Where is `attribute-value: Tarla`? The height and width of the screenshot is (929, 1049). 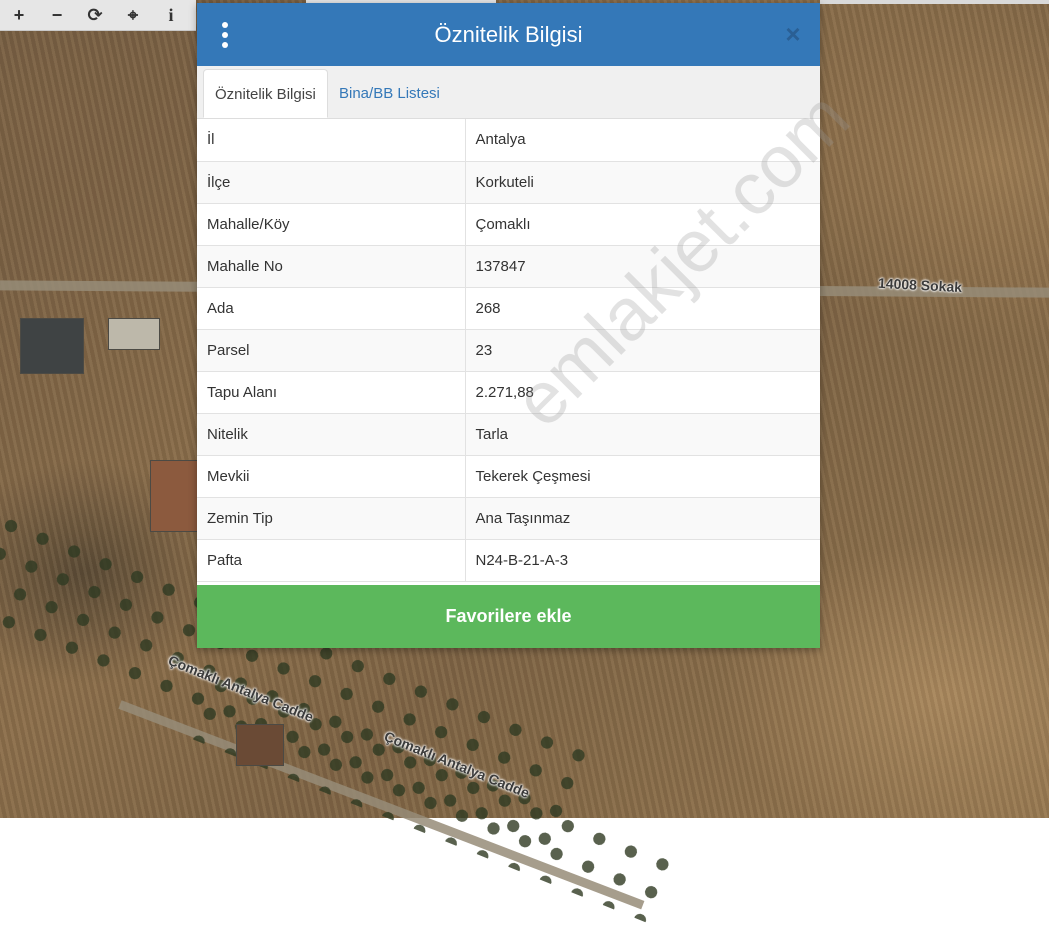 attribute-value: Tarla is located at coordinates (642, 434).